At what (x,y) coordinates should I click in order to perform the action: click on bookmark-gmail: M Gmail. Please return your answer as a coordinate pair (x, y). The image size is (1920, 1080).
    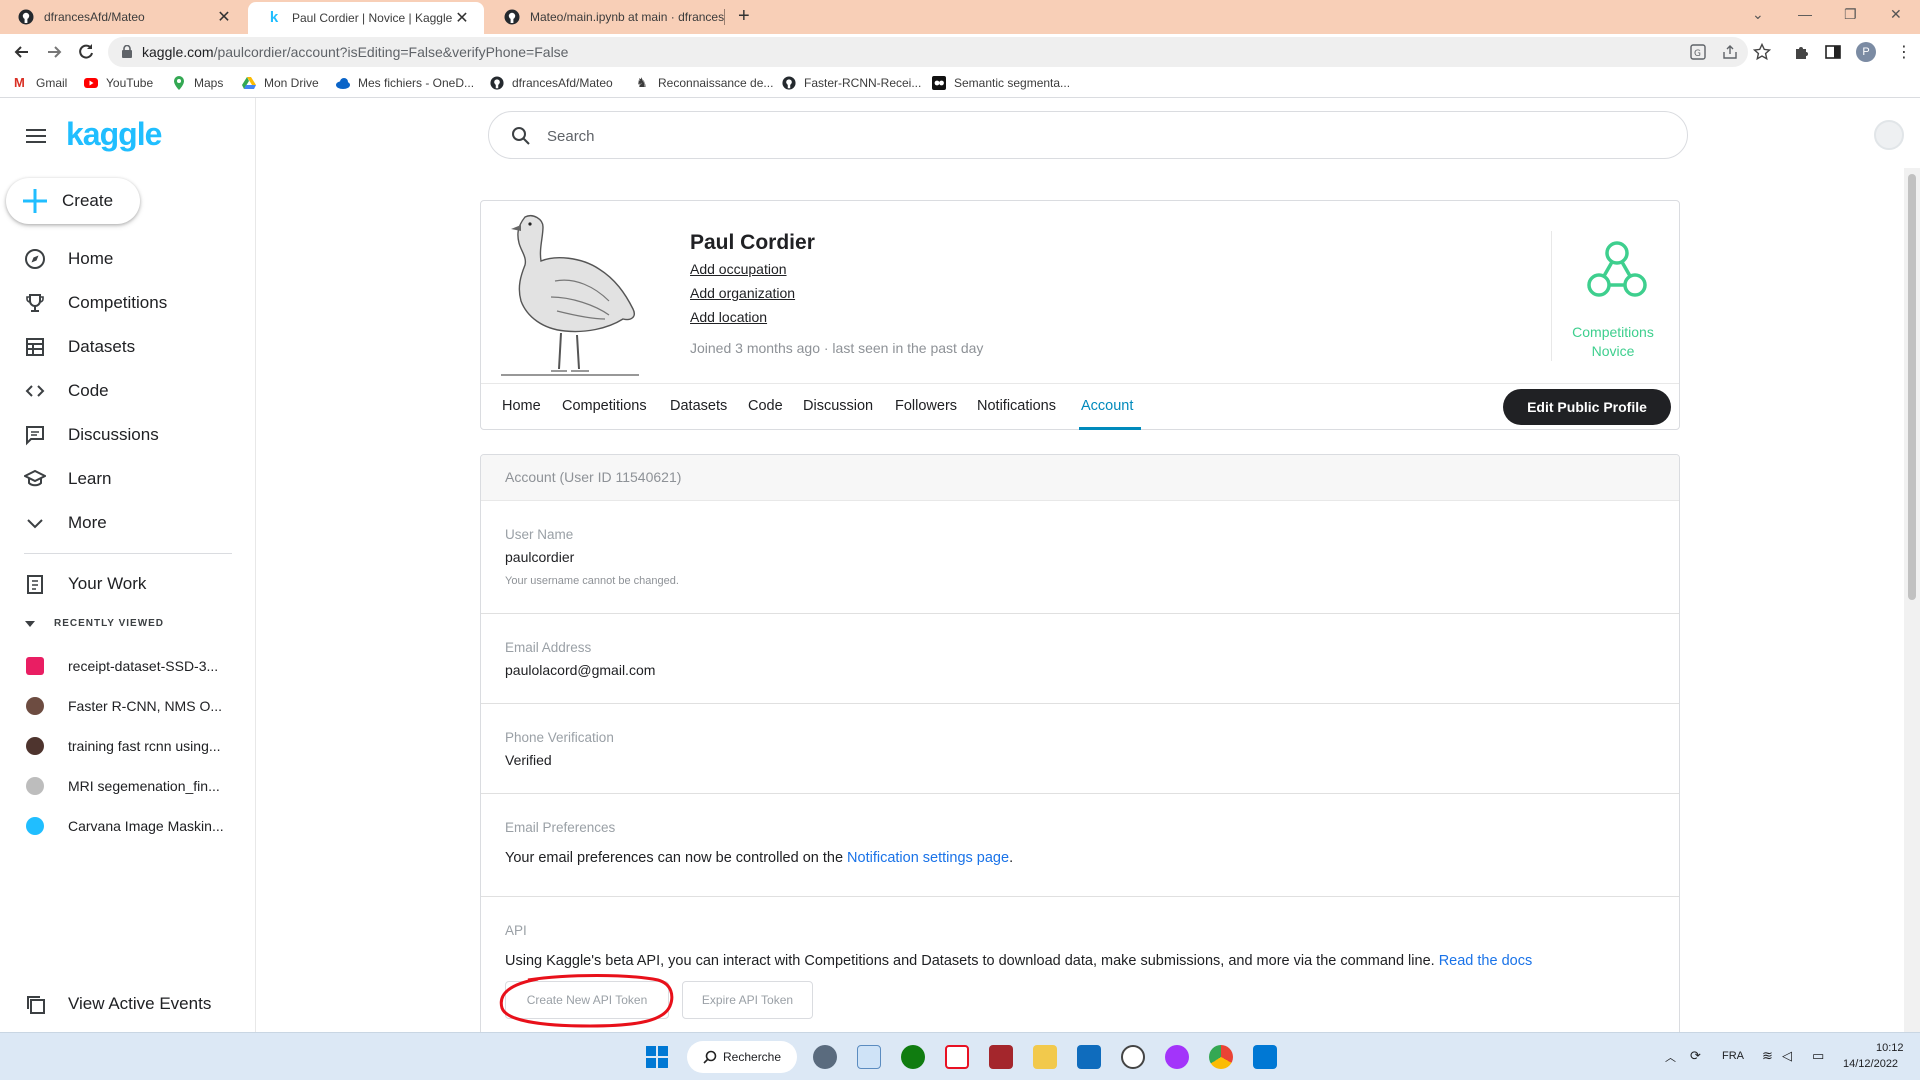
    Looking at the image, I should click on (40, 83).